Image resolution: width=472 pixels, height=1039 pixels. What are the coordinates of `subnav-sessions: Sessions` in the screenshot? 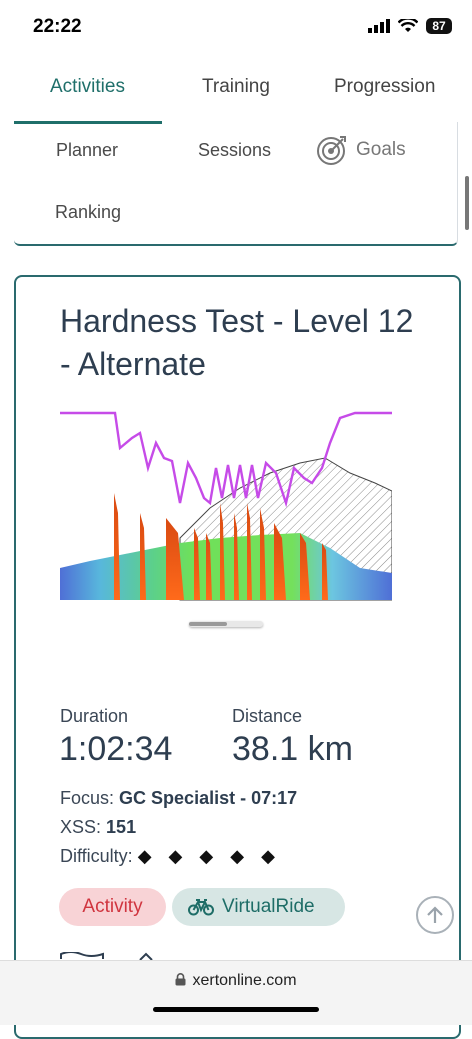 It's located at (234, 150).